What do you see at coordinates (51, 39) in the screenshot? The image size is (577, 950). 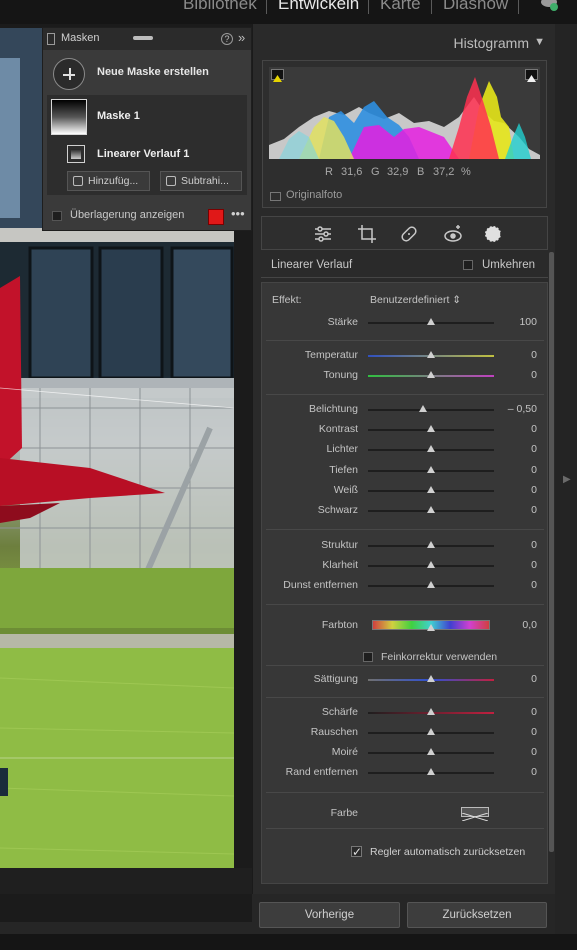 I see `panel-grip-icon` at bounding box center [51, 39].